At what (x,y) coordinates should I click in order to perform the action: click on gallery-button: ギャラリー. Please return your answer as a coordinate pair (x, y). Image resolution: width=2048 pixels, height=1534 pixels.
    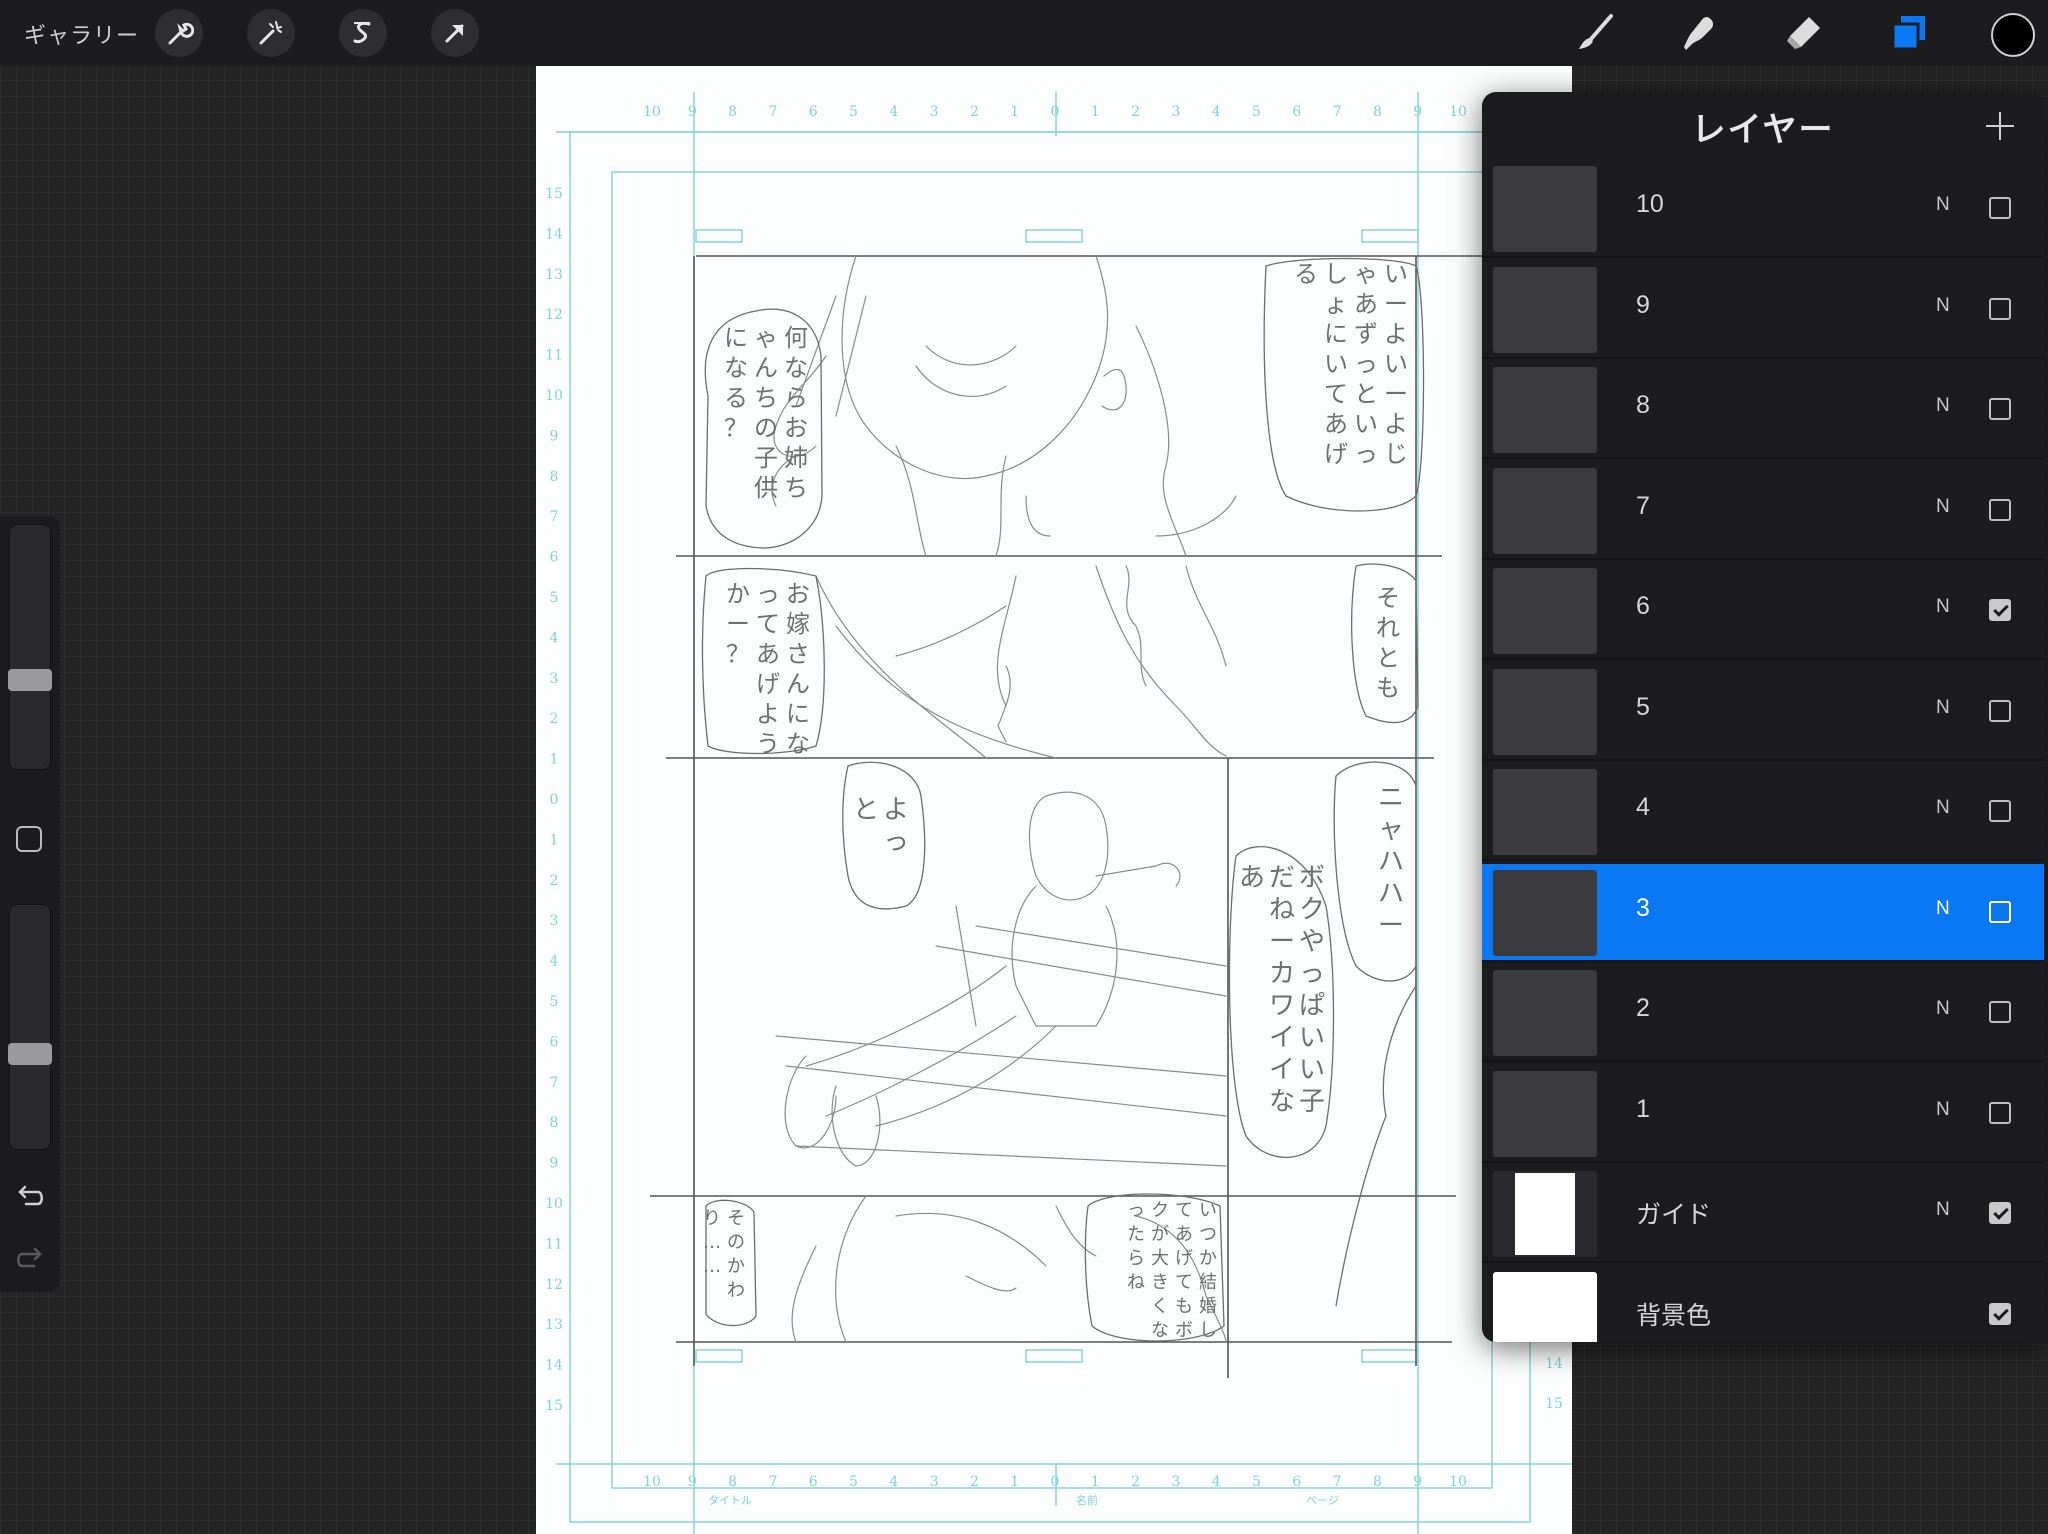
    Looking at the image, I should click on (81, 34).